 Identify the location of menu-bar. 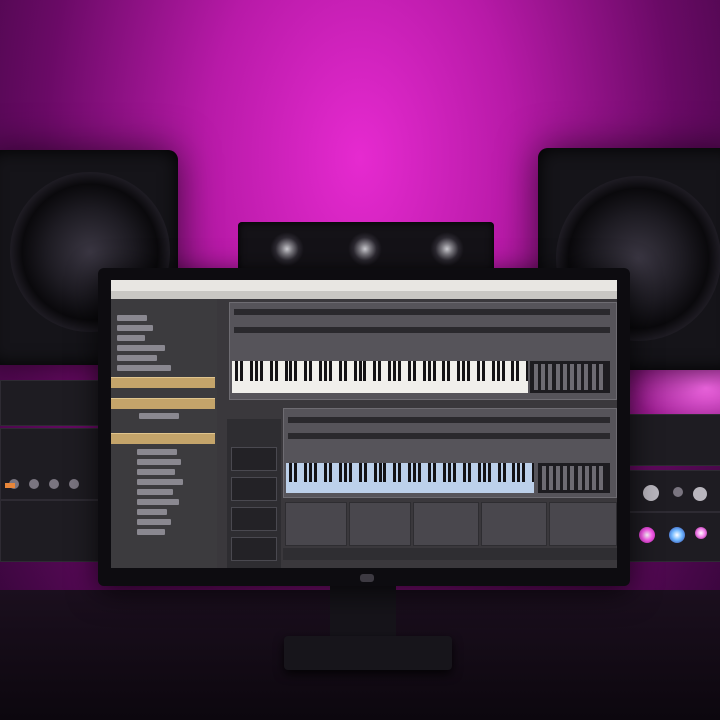
(364, 285).